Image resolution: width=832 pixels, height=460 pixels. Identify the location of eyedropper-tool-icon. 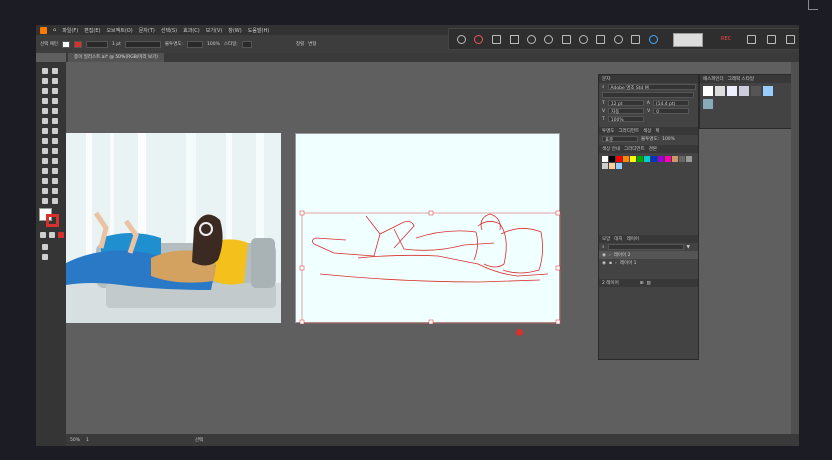
(45, 171).